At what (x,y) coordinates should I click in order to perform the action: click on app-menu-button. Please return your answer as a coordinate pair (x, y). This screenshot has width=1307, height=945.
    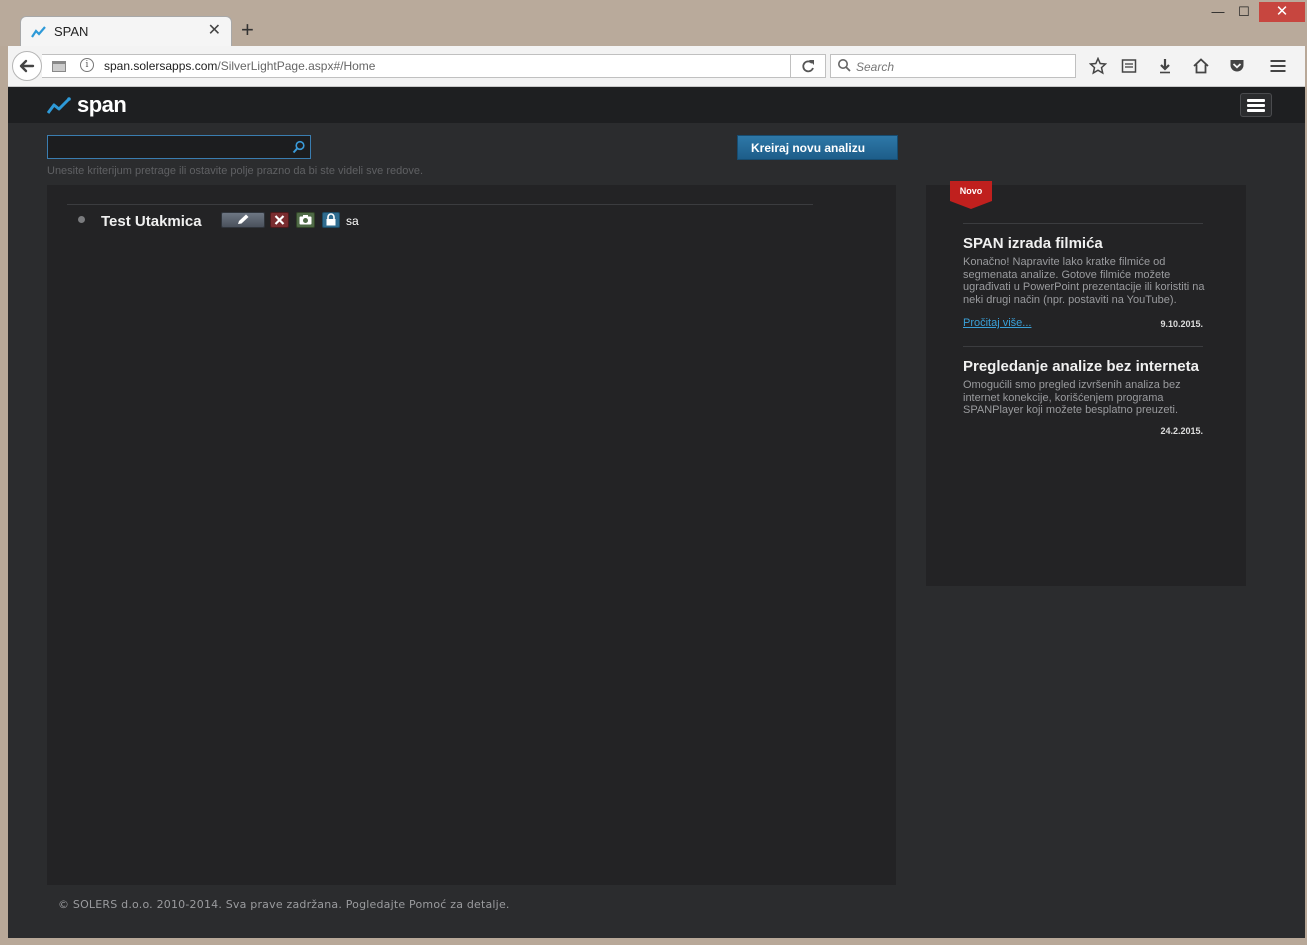
    Looking at the image, I should click on (1256, 105).